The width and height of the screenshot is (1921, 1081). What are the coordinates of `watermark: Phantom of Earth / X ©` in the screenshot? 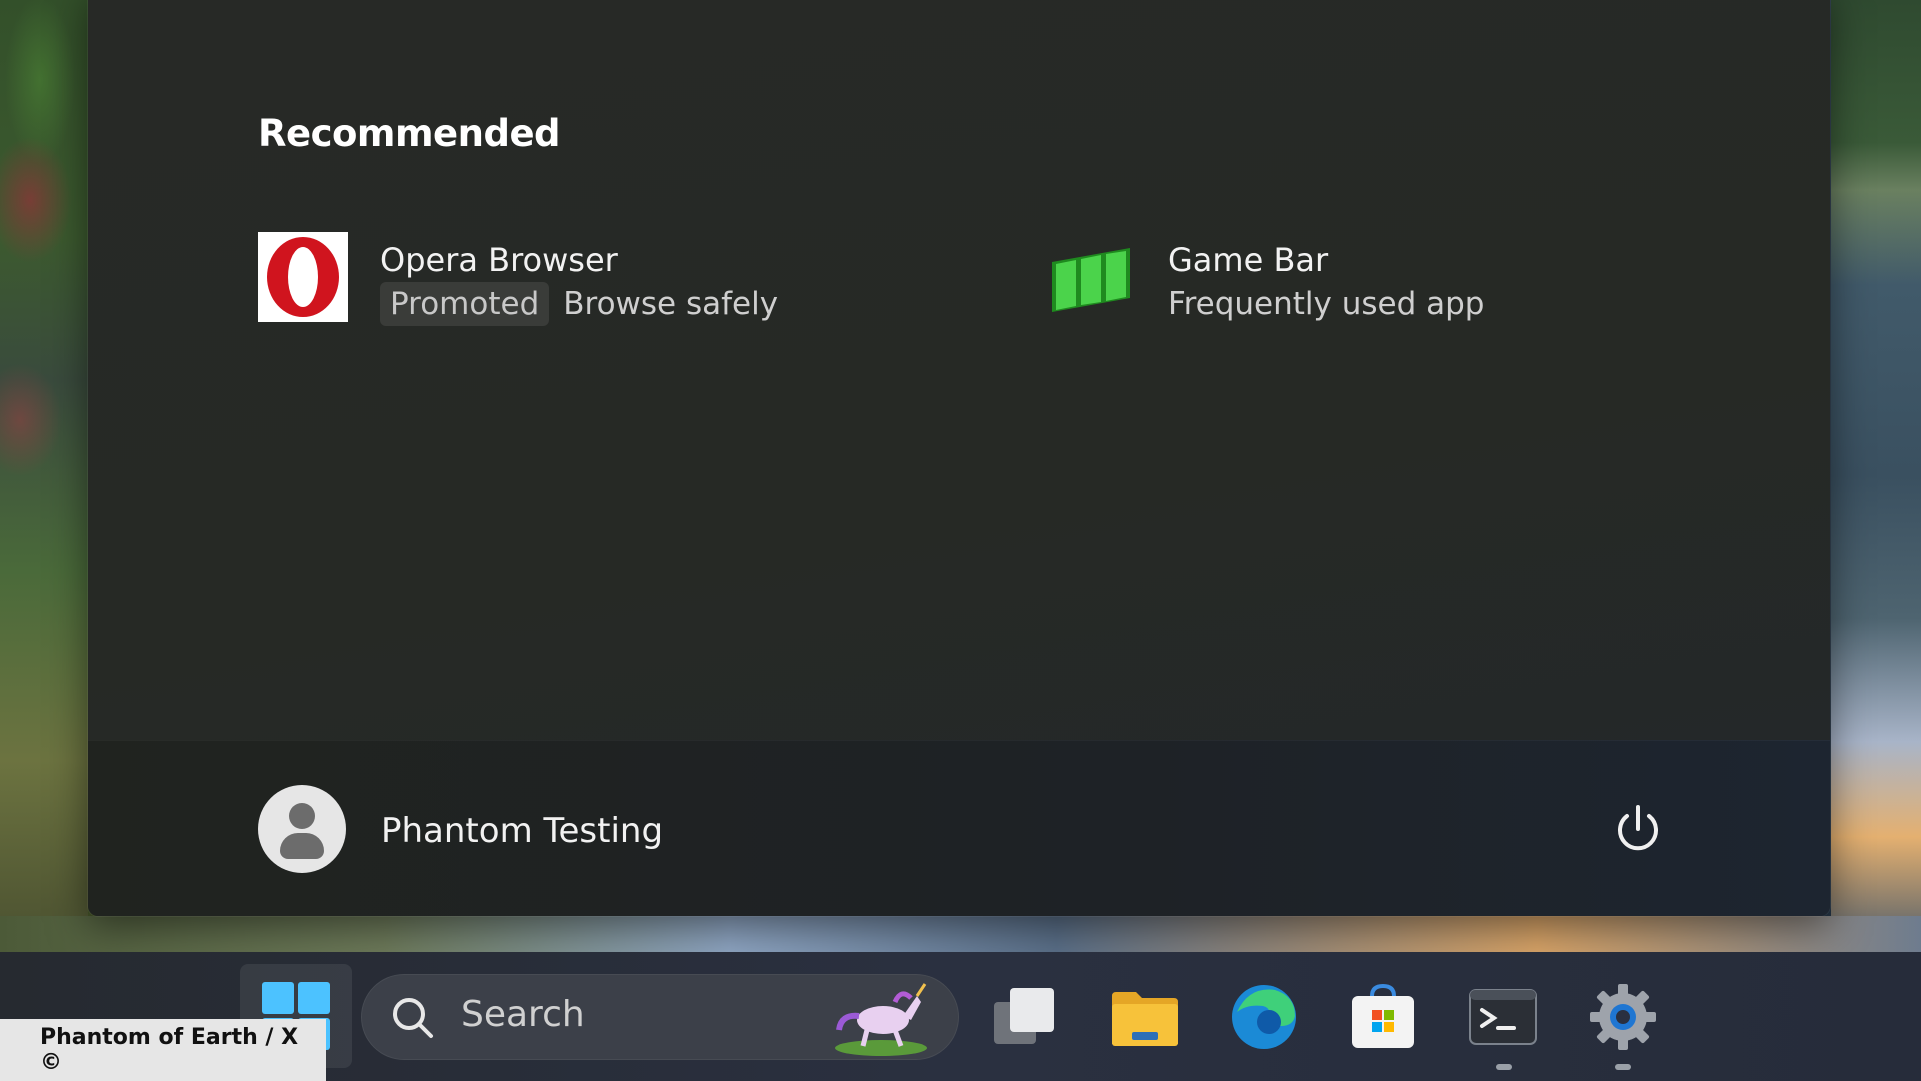 It's located at (163, 1050).